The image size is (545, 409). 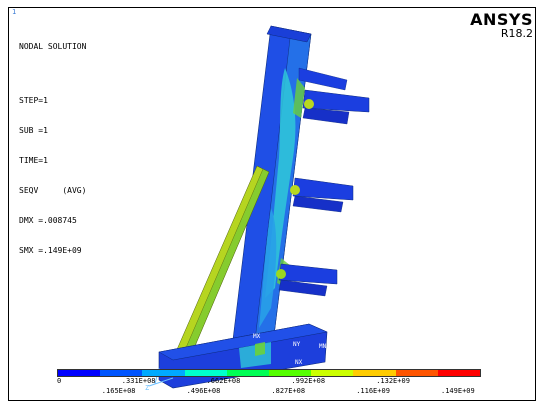 What do you see at coordinates (309, 104) in the screenshot?
I see `joint-top` at bounding box center [309, 104].